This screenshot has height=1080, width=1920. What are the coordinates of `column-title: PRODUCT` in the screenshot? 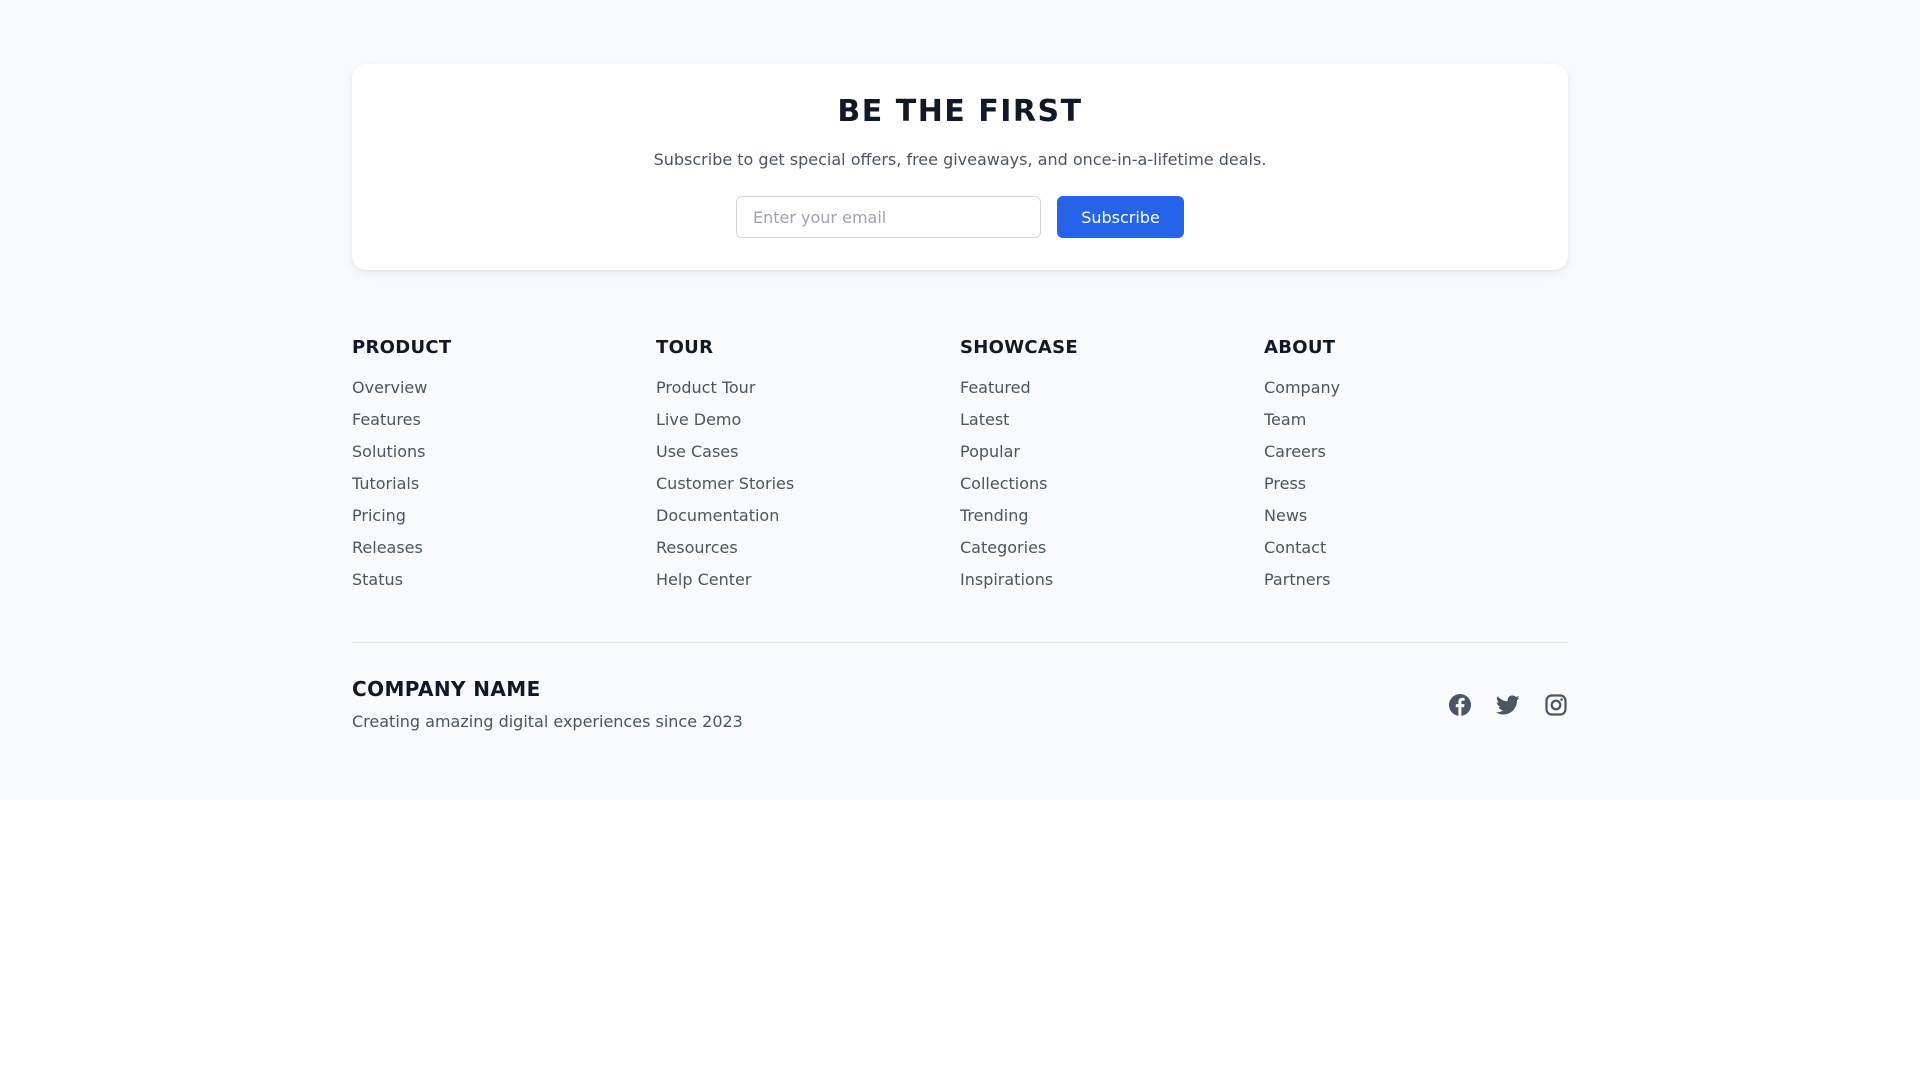 It's located at (402, 347).